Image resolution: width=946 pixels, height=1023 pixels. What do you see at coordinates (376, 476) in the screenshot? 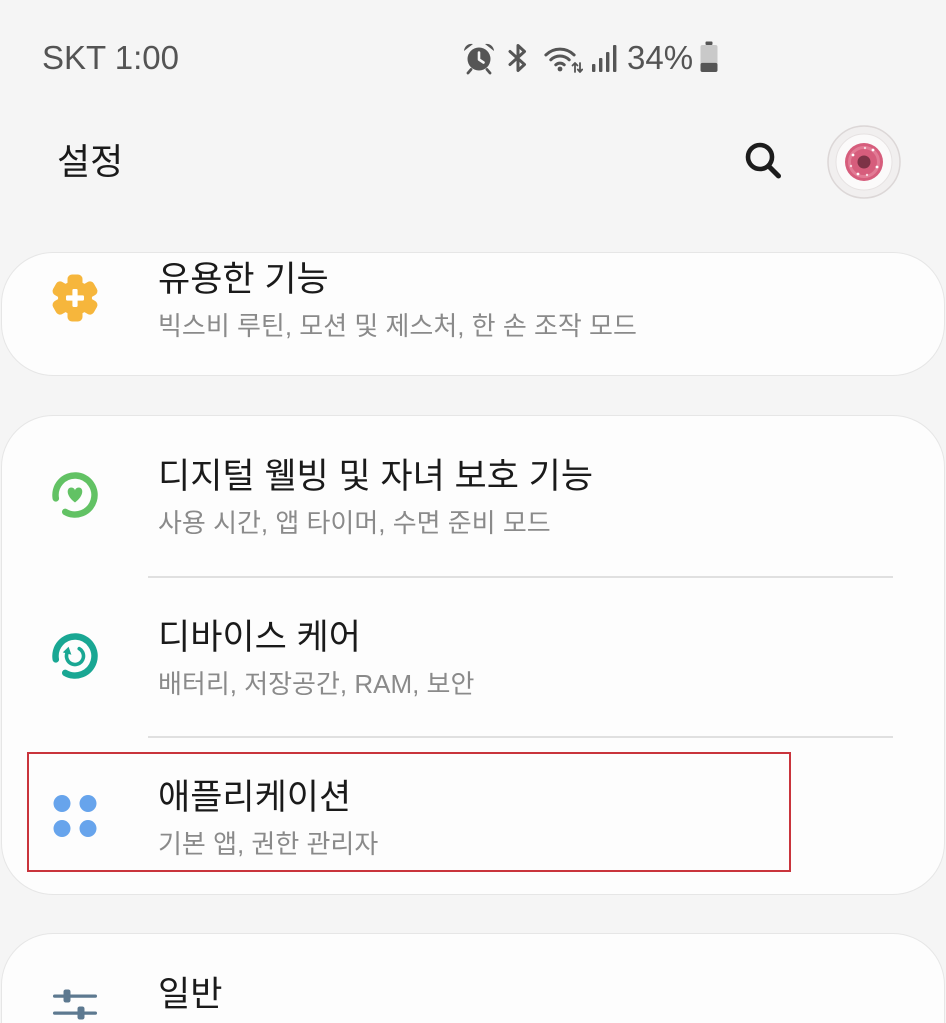
I see `item-title: 디지털 웰빙 및 자녀 보호 기능` at bounding box center [376, 476].